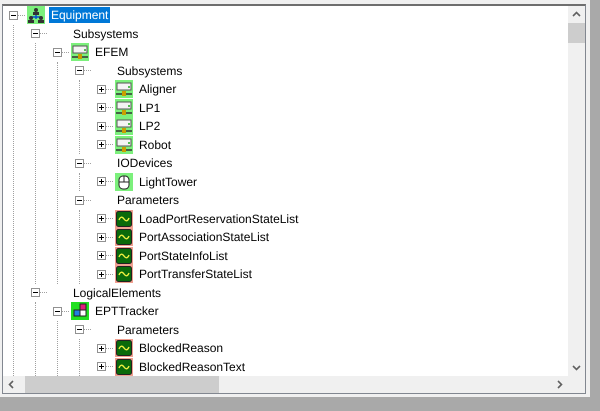 Image resolution: width=600 pixels, height=411 pixels. What do you see at coordinates (144, 163) in the screenshot?
I see `tree-item: IODevices` at bounding box center [144, 163].